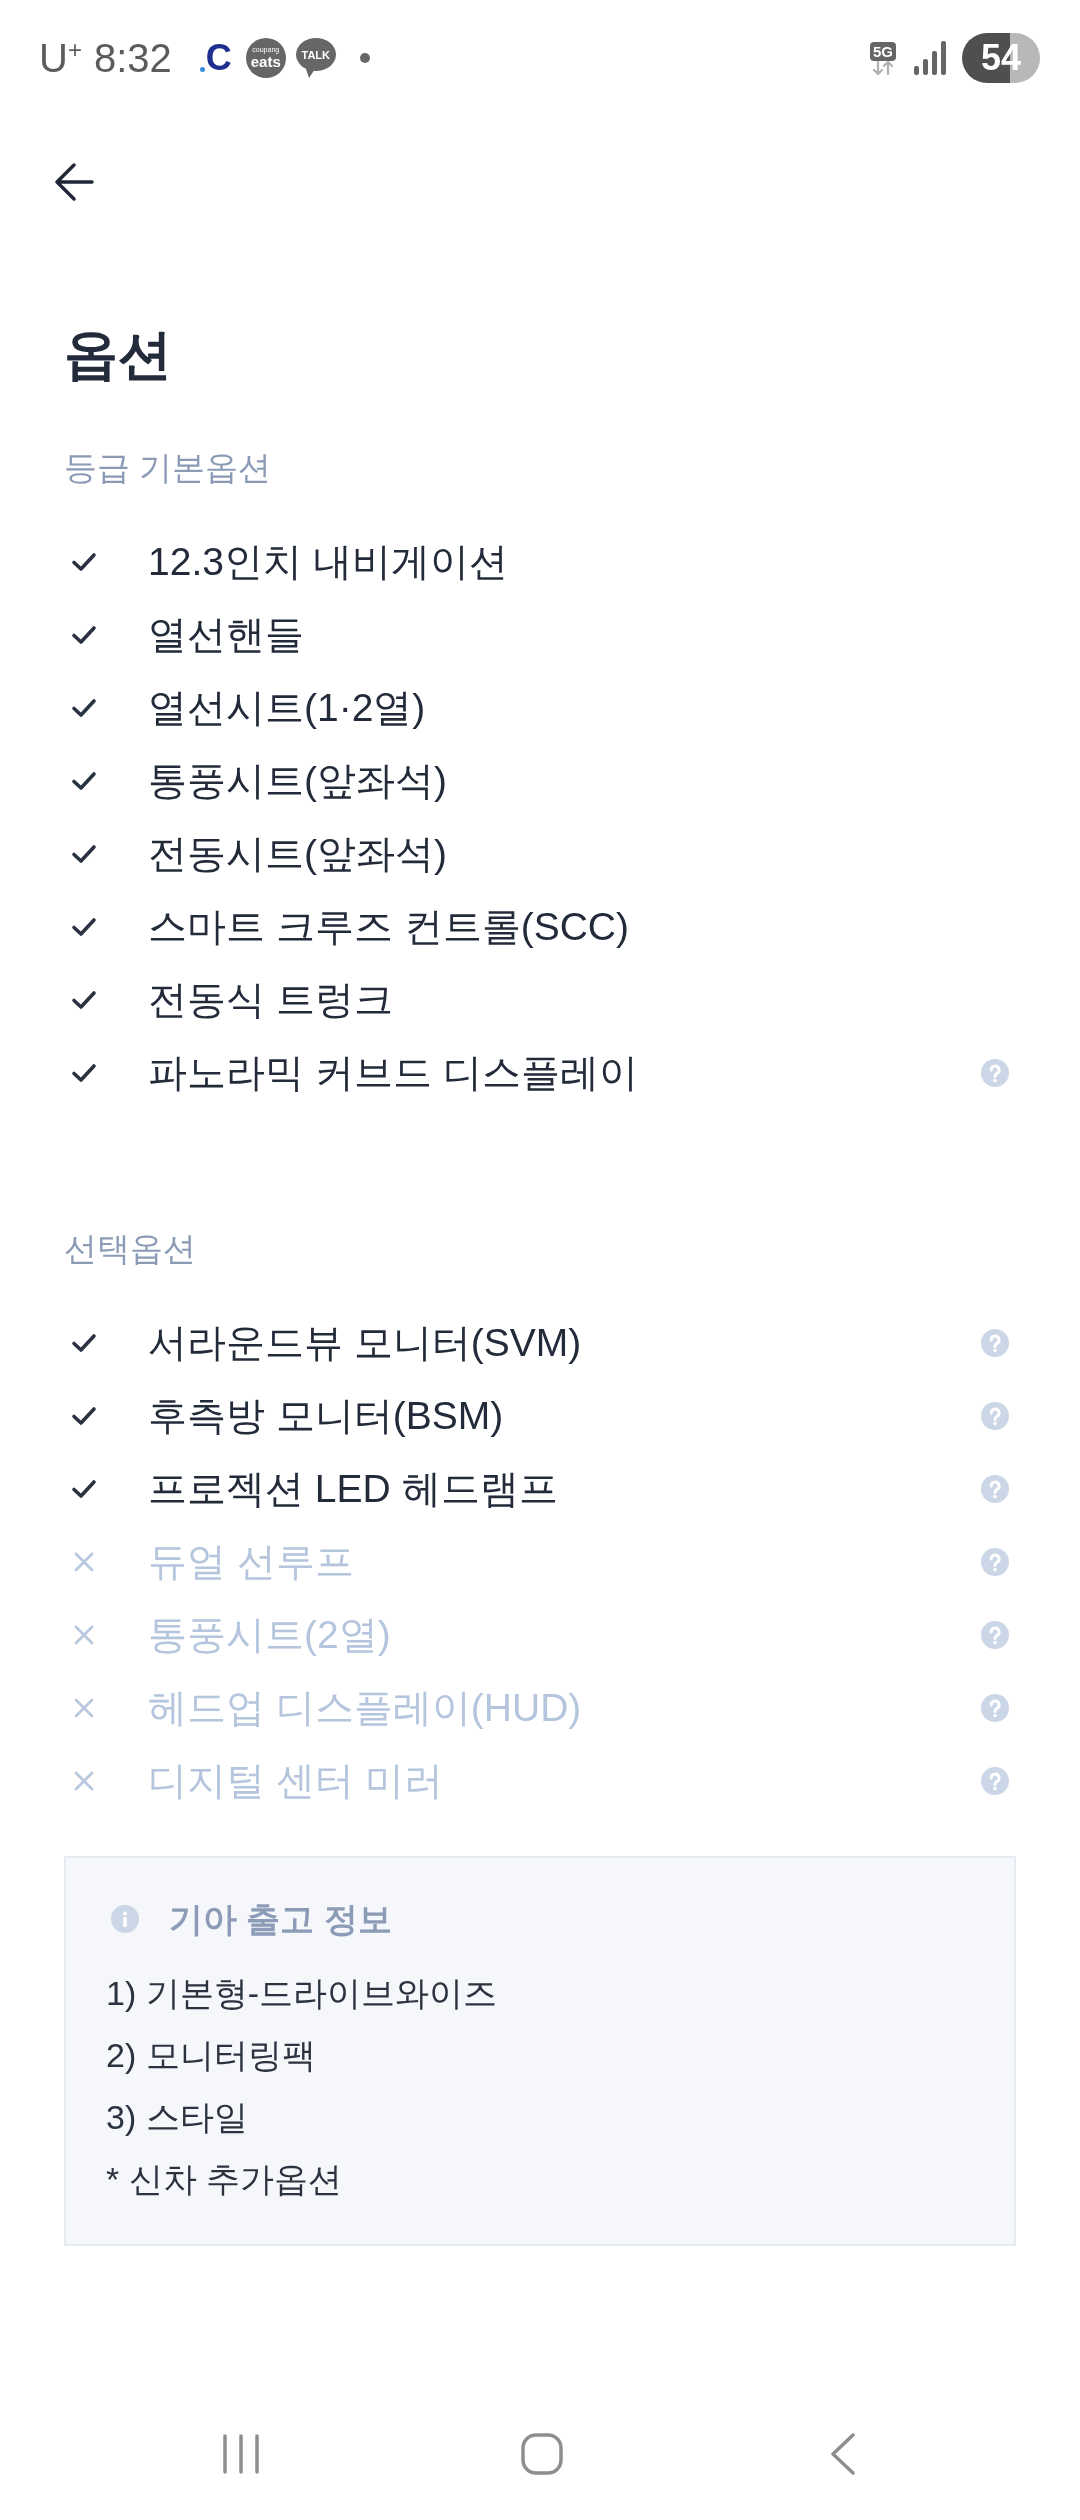 This screenshot has height=2520, width=1080. Describe the element at coordinates (295, 1780) in the screenshot. I see `option-label: 디지털 센터 미러` at that location.